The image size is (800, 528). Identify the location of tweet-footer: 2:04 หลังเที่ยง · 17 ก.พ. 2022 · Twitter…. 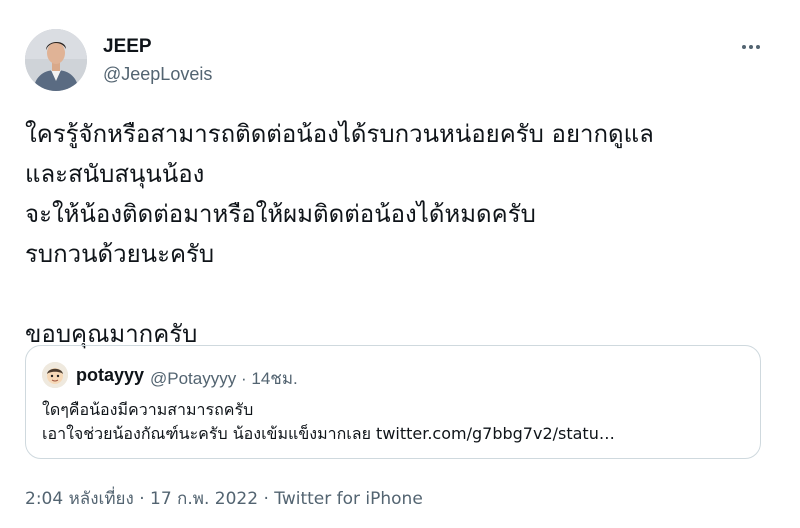
(224, 498).